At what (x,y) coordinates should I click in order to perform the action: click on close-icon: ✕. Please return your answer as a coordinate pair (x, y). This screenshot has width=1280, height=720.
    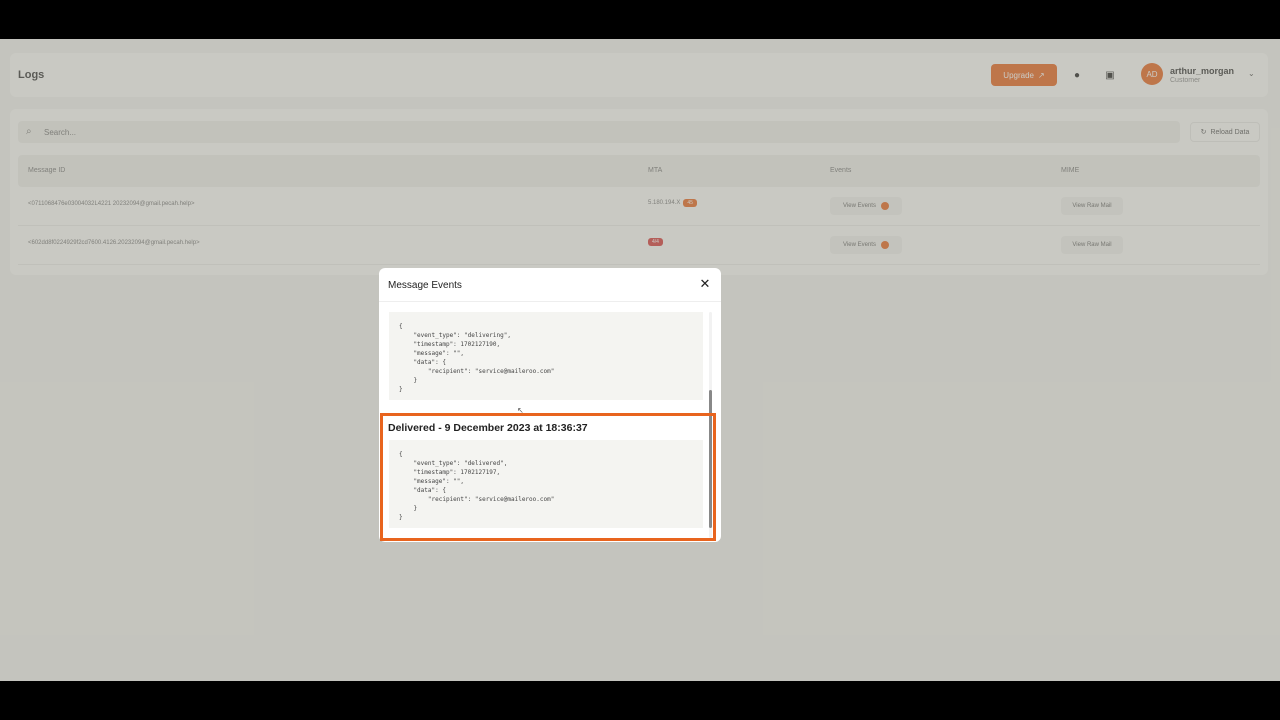
    Looking at the image, I should click on (705, 283).